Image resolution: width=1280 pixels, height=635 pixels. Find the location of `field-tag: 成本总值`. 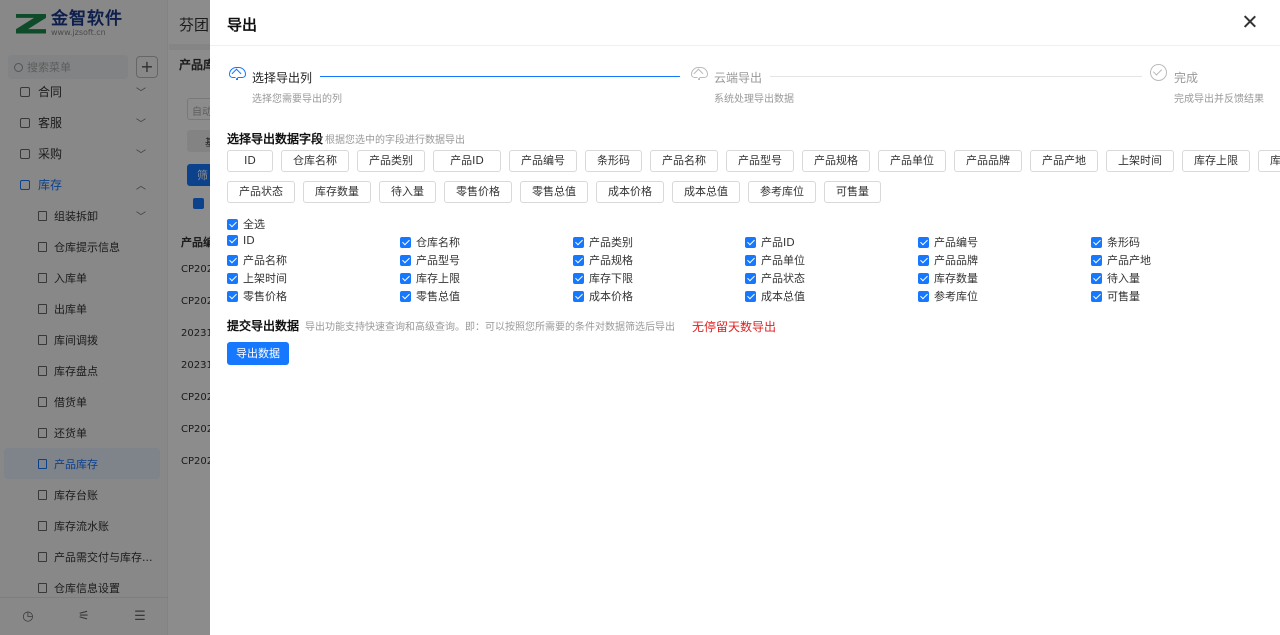

field-tag: 成本总值 is located at coordinates (706, 192).